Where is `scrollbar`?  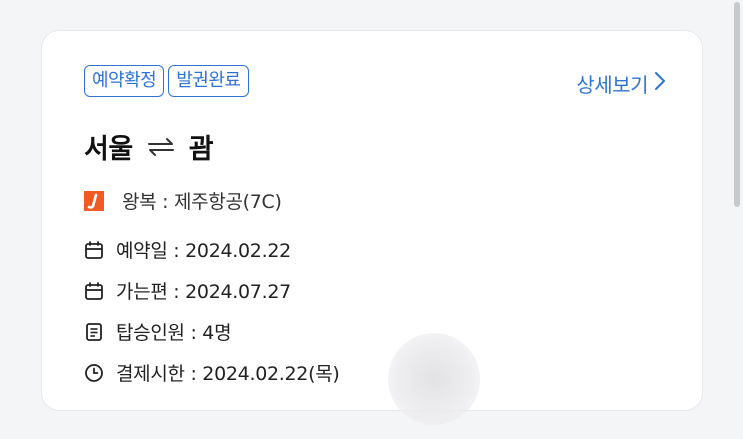 scrollbar is located at coordinates (737, 104).